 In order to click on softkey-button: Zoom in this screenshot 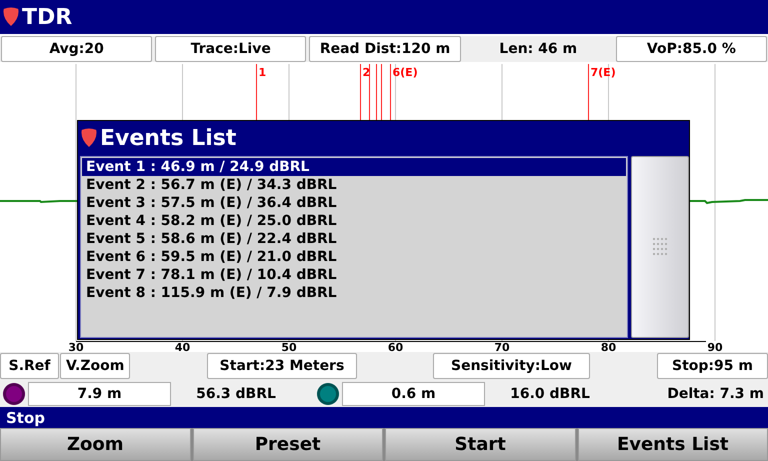, I will do `click(95, 444)`.